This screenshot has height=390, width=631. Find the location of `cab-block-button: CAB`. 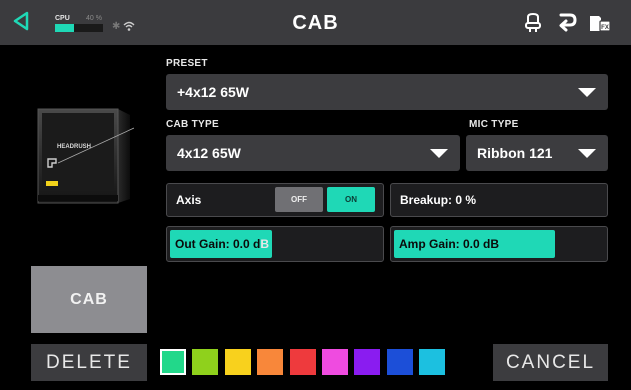

cab-block-button: CAB is located at coordinates (89, 299).